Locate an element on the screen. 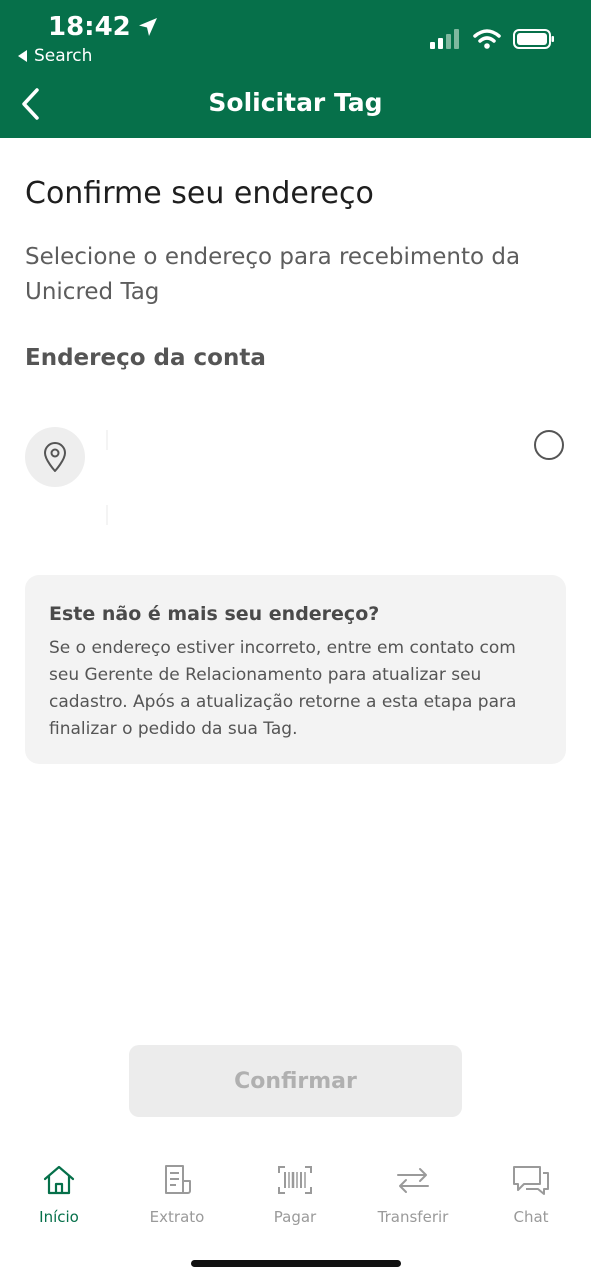 Image resolution: width=591 pixels, height=1280 pixels. home-indicator is located at coordinates (296, 1263).